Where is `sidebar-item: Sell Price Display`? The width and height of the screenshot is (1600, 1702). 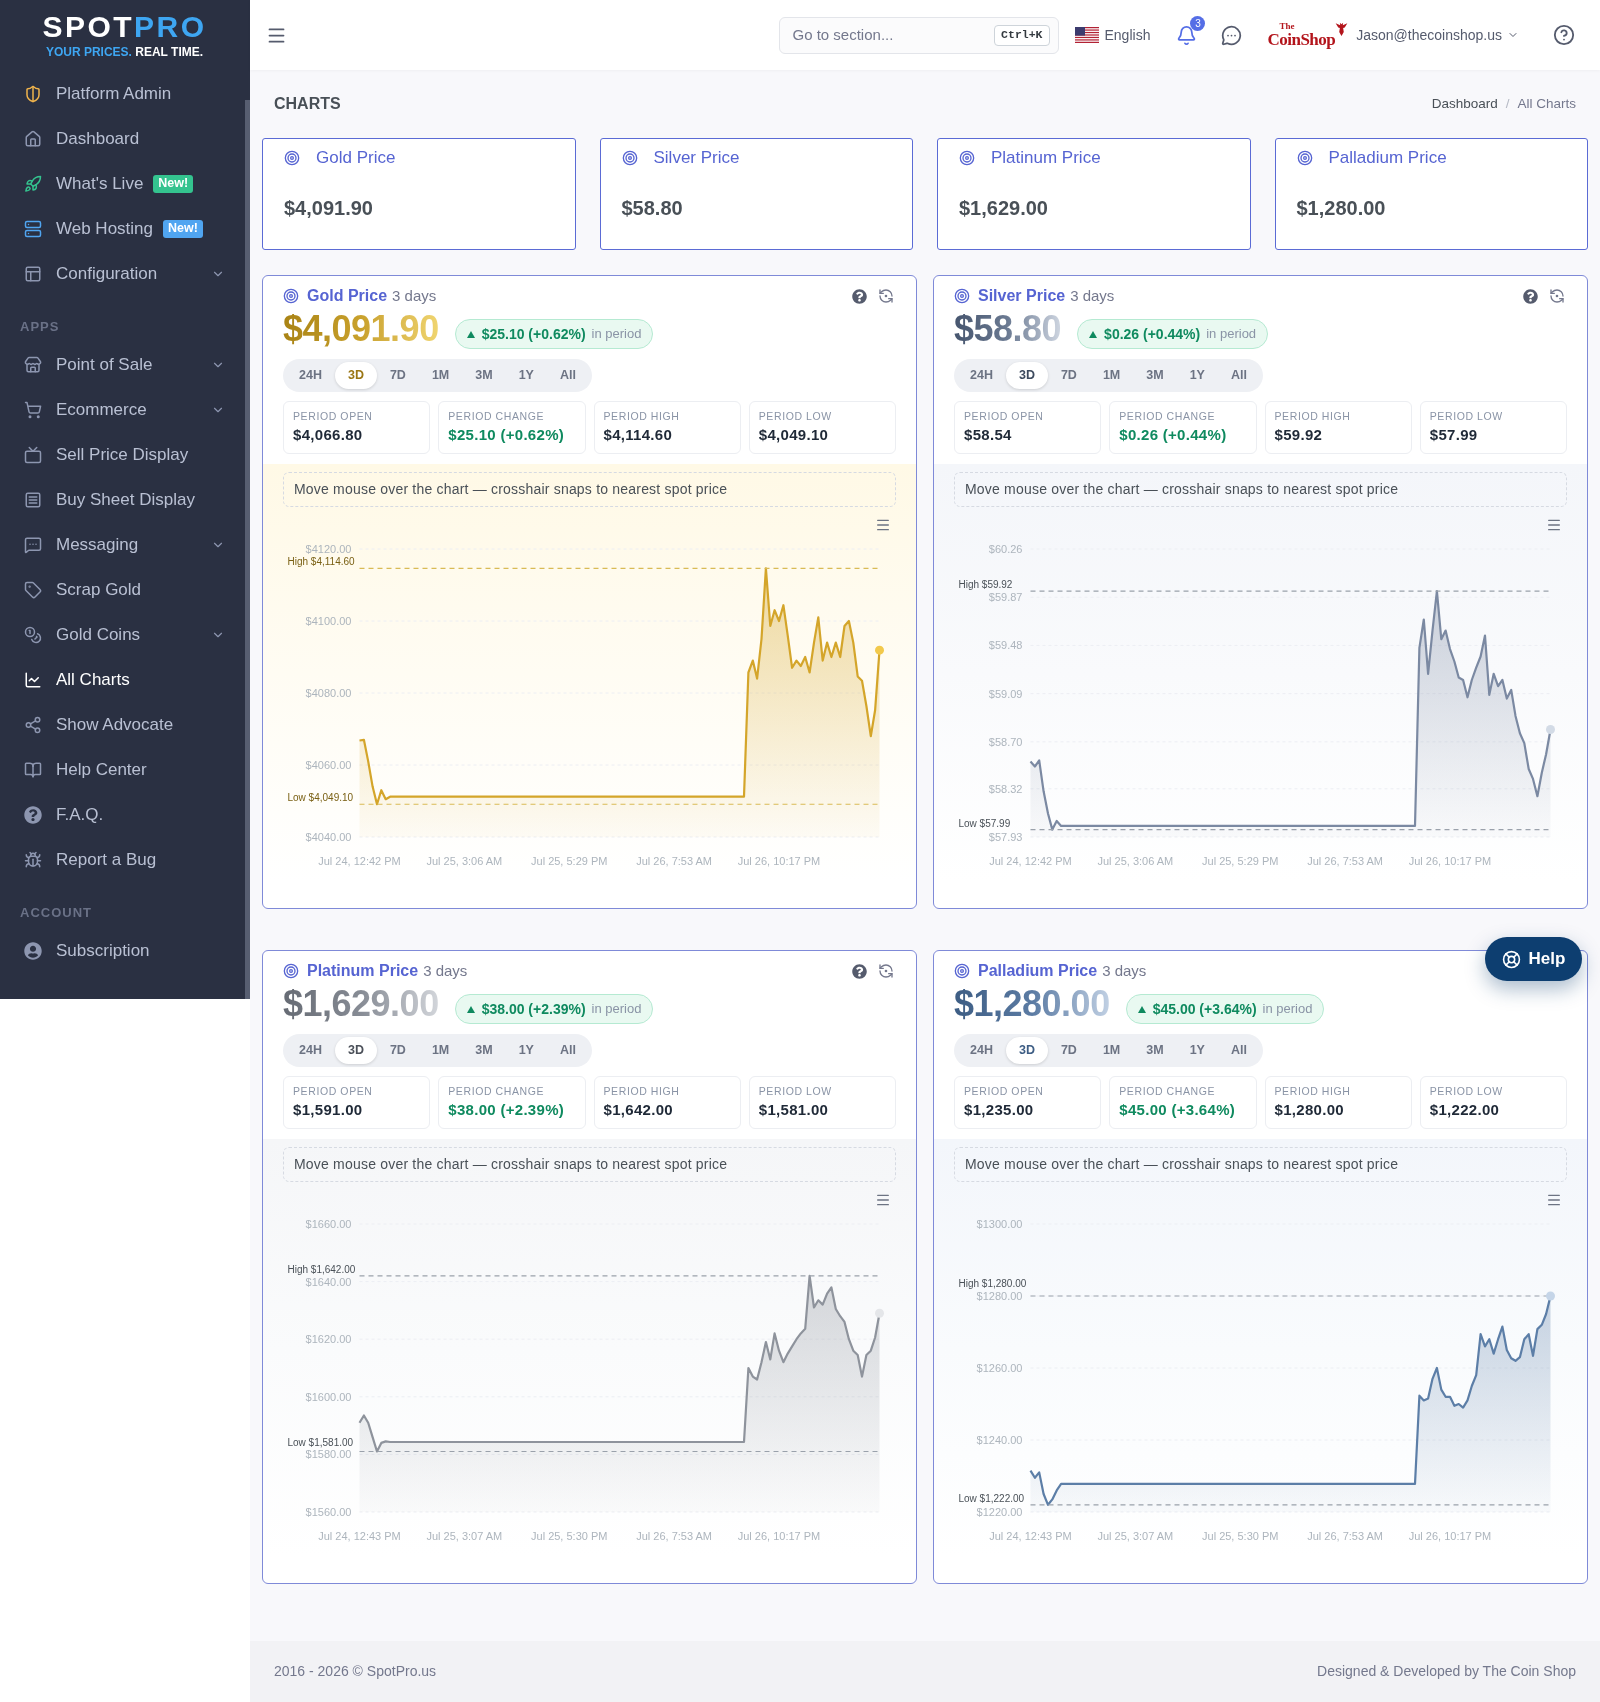 sidebar-item: Sell Price Display is located at coordinates (122, 454).